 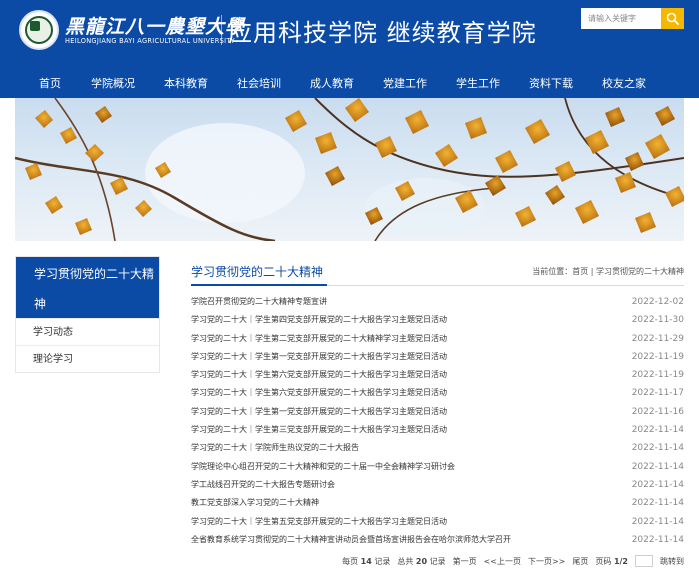 I want to click on article-date: 2022-12-02, so click(x=657, y=302).